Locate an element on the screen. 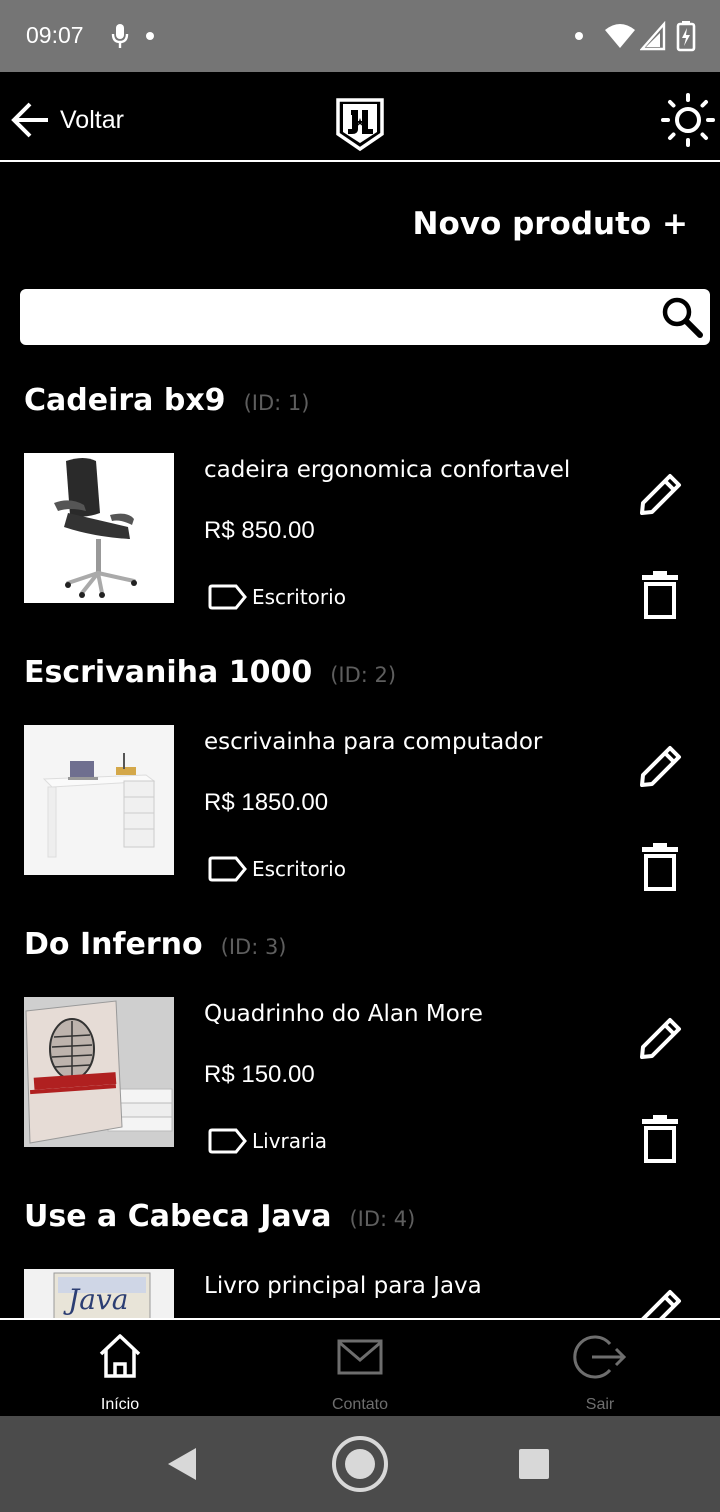  status-time: 09:07 is located at coordinates (55, 35).